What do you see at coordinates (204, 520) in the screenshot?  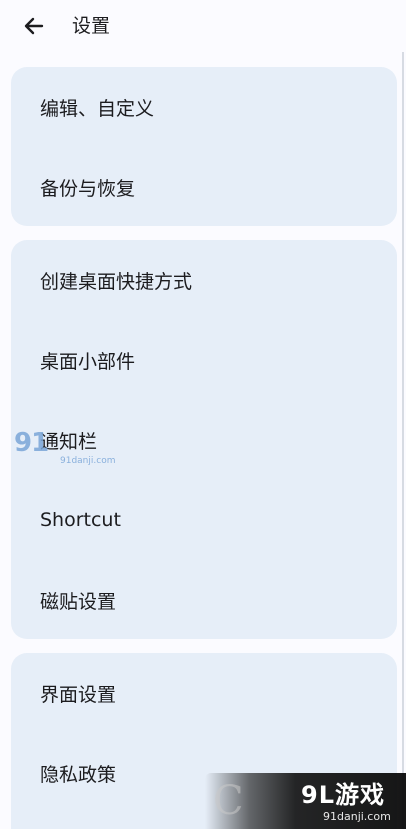 I see `settings-item-shortcut: Shortcut` at bounding box center [204, 520].